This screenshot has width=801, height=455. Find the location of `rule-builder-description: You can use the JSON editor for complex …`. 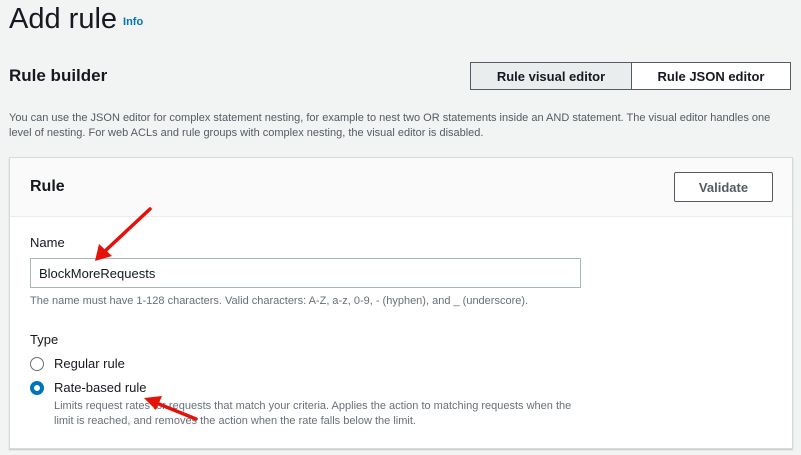

rule-builder-description: You can use the JSON editor for complex … is located at coordinates (390, 125).